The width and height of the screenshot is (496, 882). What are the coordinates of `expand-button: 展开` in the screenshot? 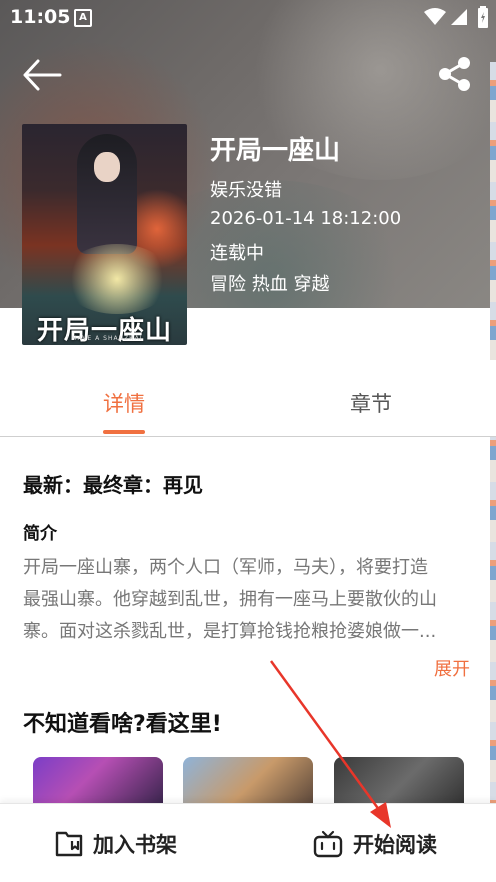 It's located at (452, 668).